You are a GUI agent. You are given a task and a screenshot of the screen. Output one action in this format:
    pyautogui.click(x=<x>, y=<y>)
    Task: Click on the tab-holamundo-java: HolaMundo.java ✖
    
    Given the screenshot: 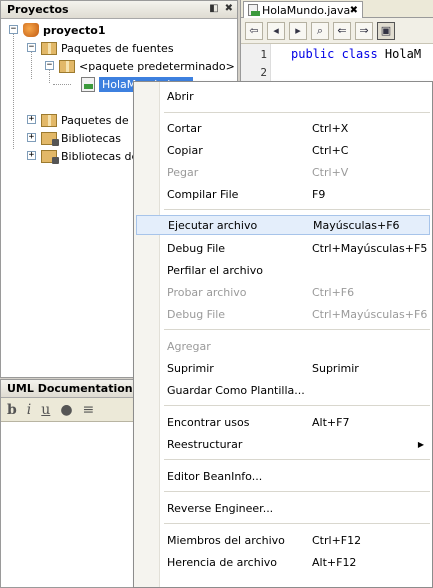 What is the action you would take?
    pyautogui.click(x=303, y=9)
    